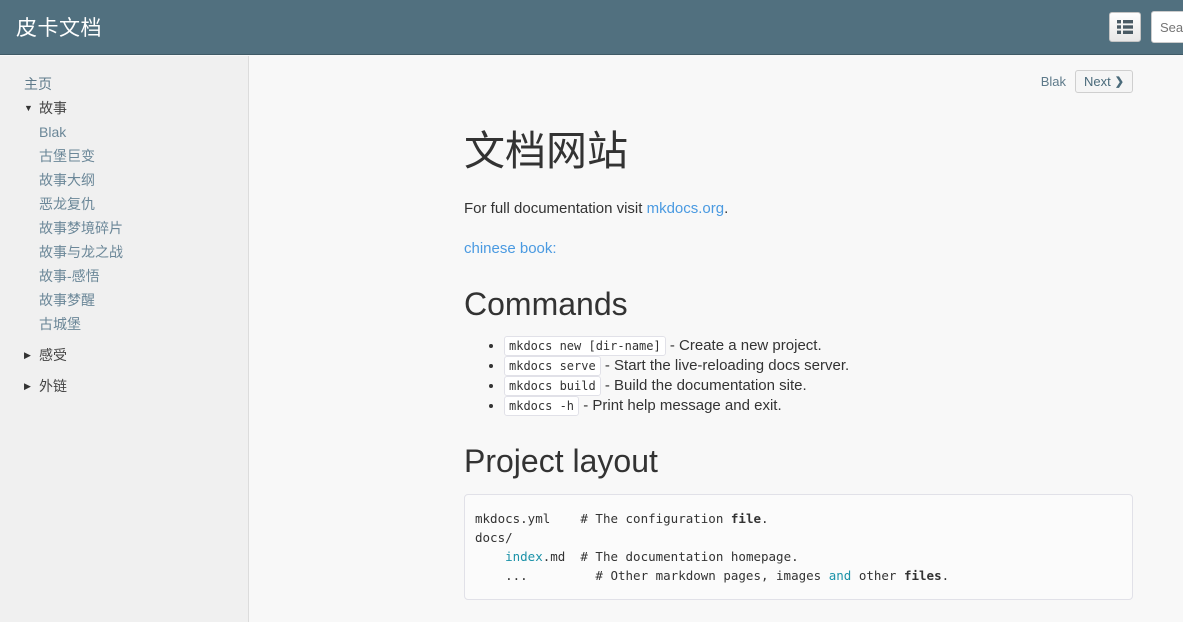 Image resolution: width=1183 pixels, height=622 pixels. What do you see at coordinates (680, 405) in the screenshot?
I see `command-desc: - Print help message and exit.` at bounding box center [680, 405].